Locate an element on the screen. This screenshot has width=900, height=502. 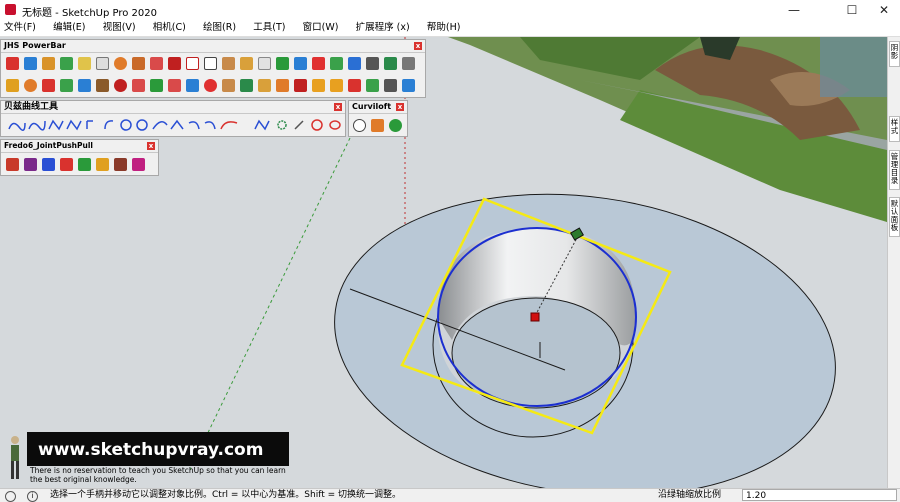
toolbar-title: JHS PowerBar is located at coordinates (35, 45).